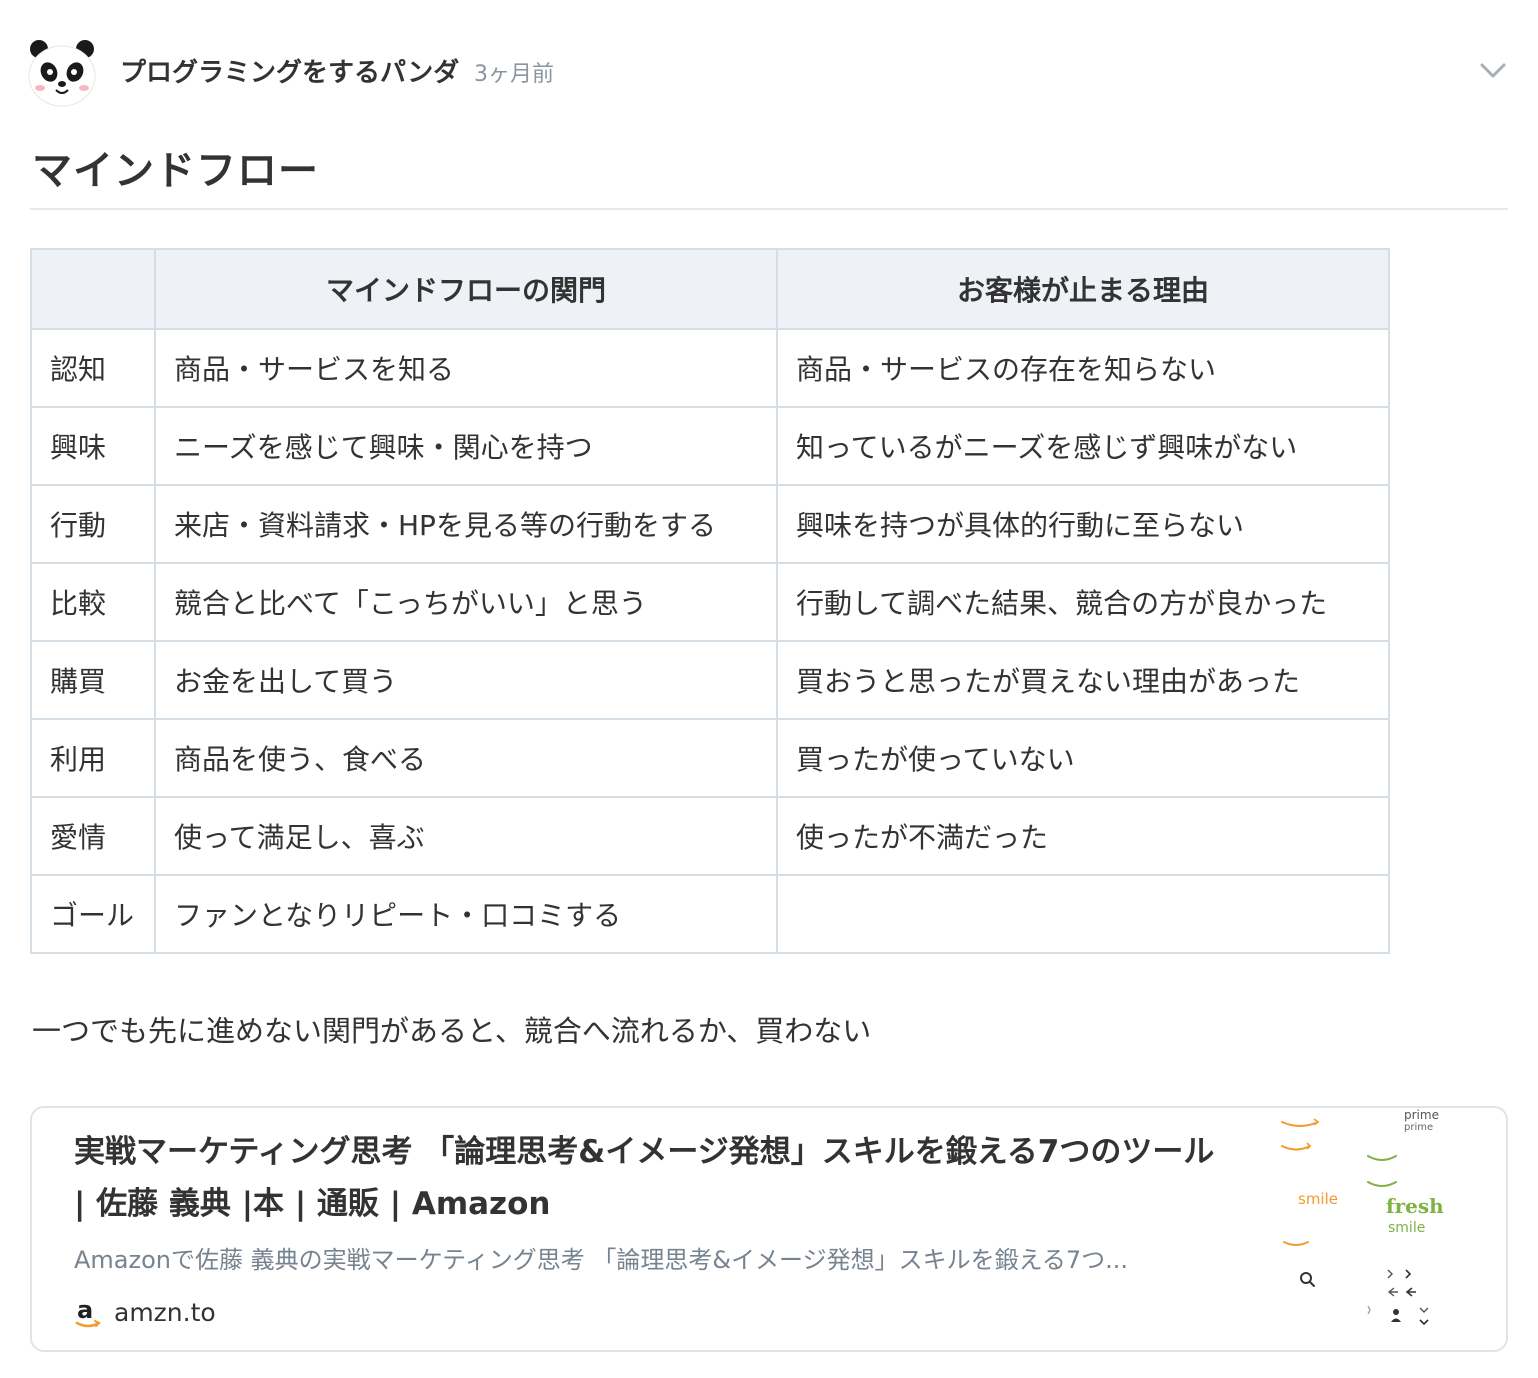 The image size is (1538, 1378). I want to click on reason-cell: 使ったが不満だった, so click(1083, 836).